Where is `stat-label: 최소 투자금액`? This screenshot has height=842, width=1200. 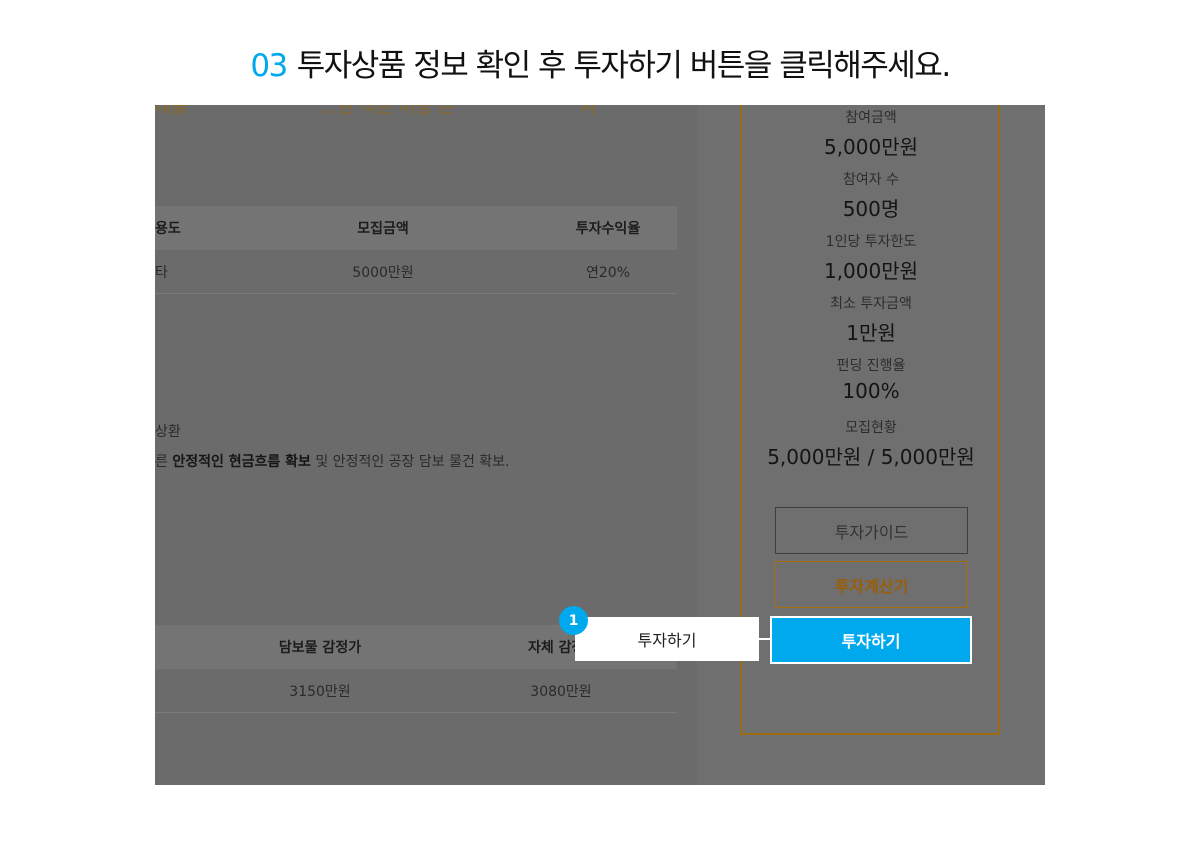
stat-label: 최소 투자금액 is located at coordinates (871, 304).